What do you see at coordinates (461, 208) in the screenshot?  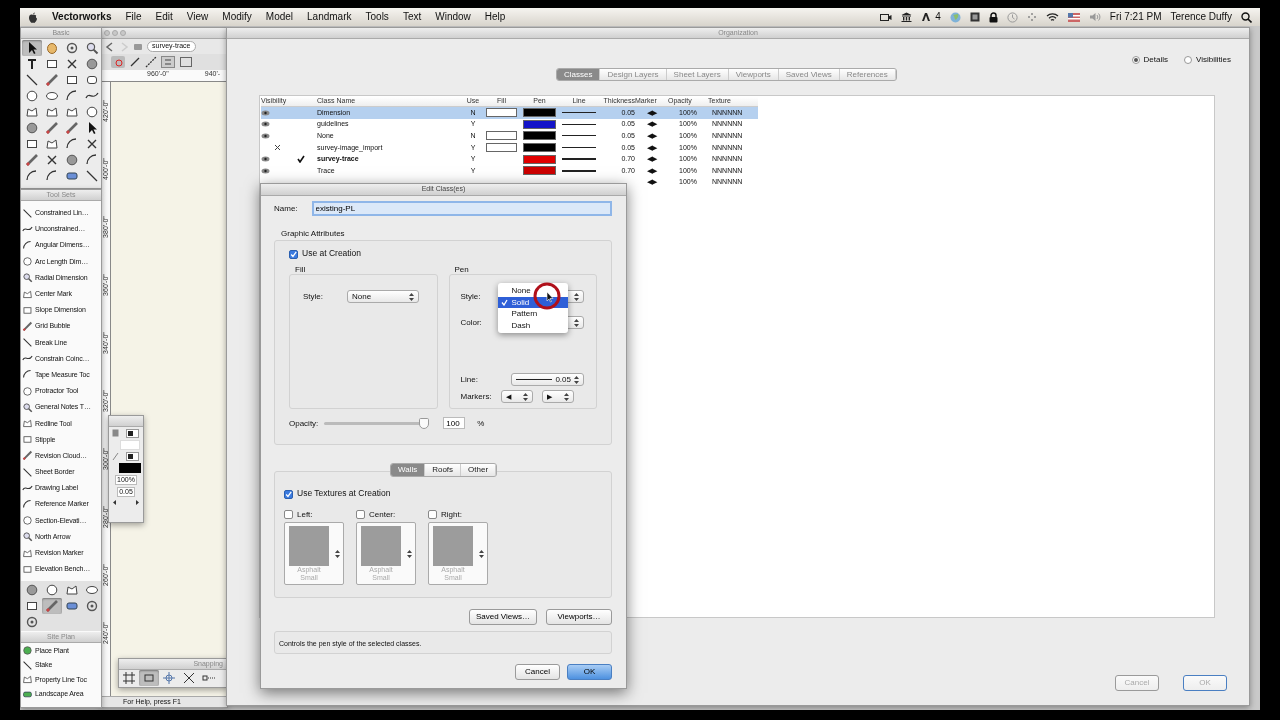 I see `name-field: existing-PL` at bounding box center [461, 208].